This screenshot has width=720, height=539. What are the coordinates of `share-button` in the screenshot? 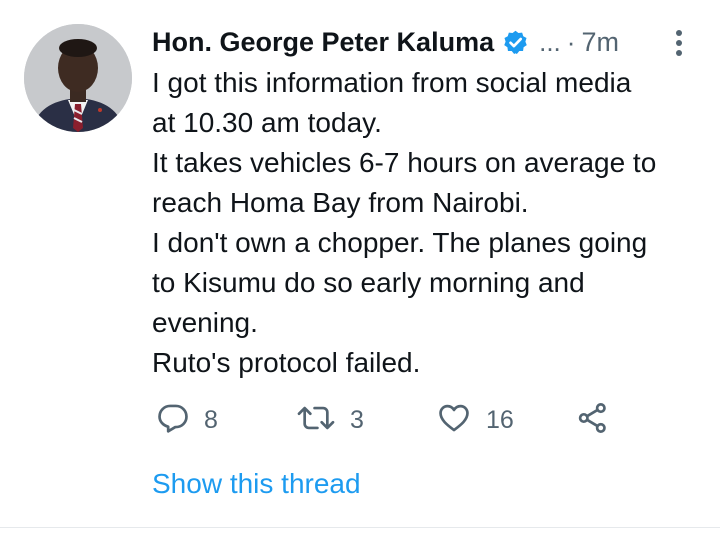 It's located at (593, 420).